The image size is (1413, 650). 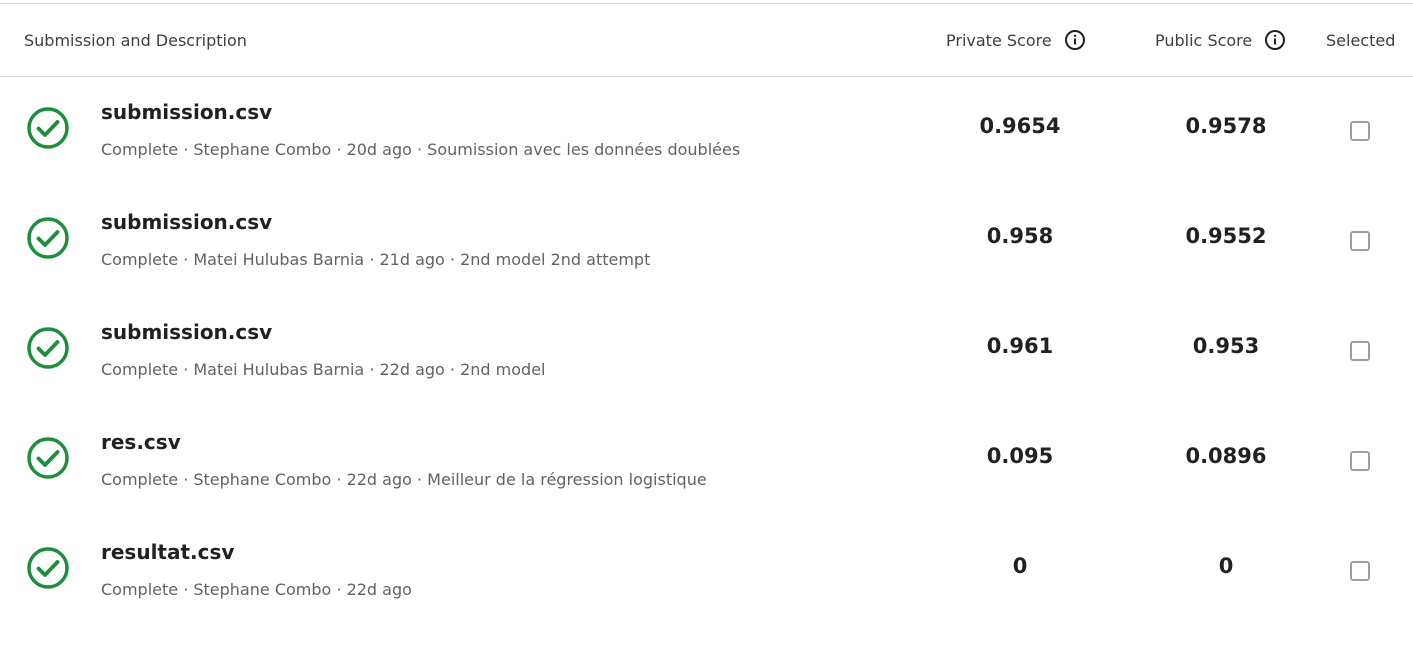 I want to click on header-description: Submission and Description, so click(x=135, y=40).